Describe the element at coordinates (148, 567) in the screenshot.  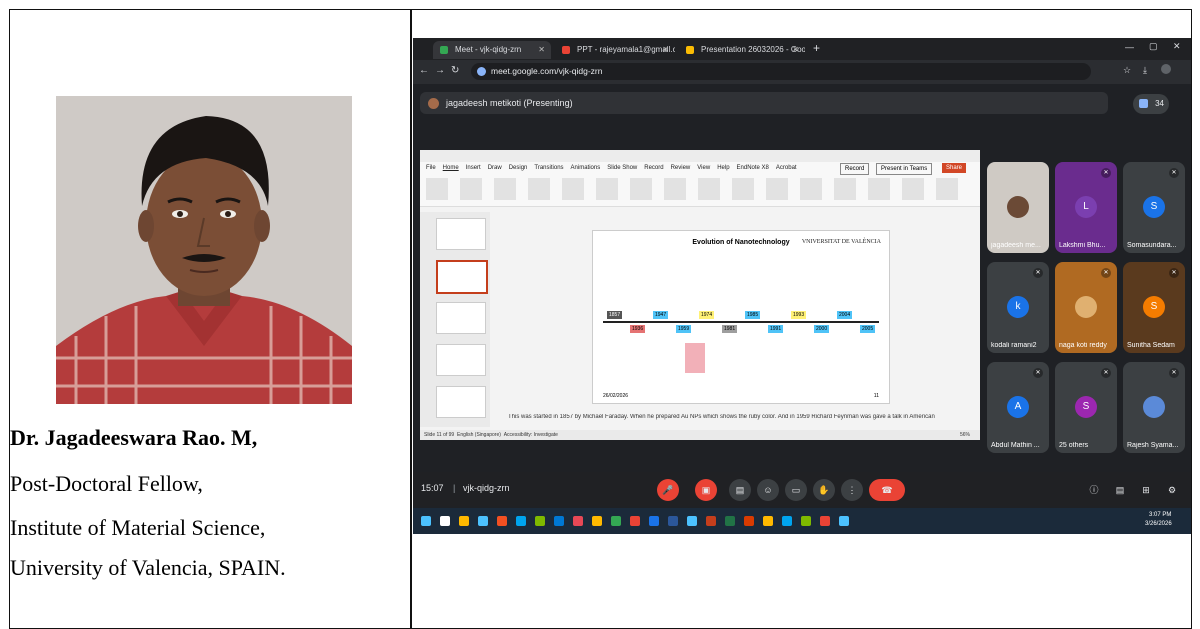
I see `person-university: University of Valencia, SPAIN.` at that location.